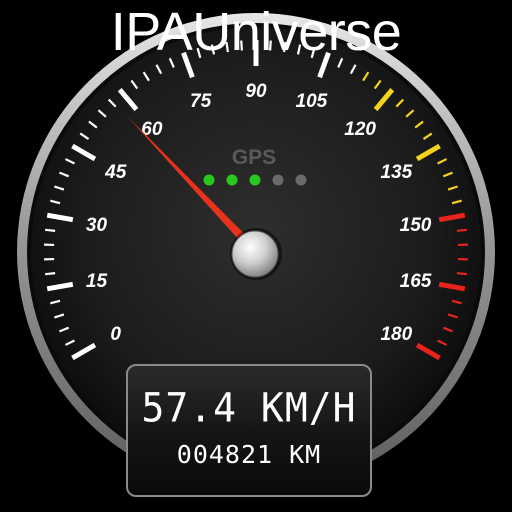  Describe the element at coordinates (256, 32) in the screenshot. I see `app-title: IPAUniverse` at that location.